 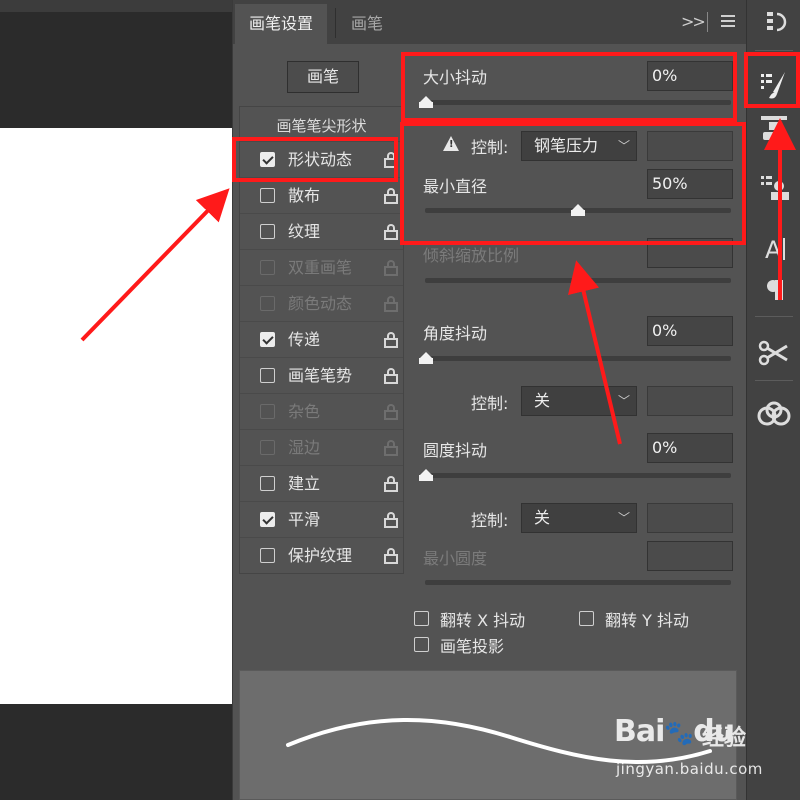 I want to click on collapse-panel-icon: >>, so click(x=693, y=21).